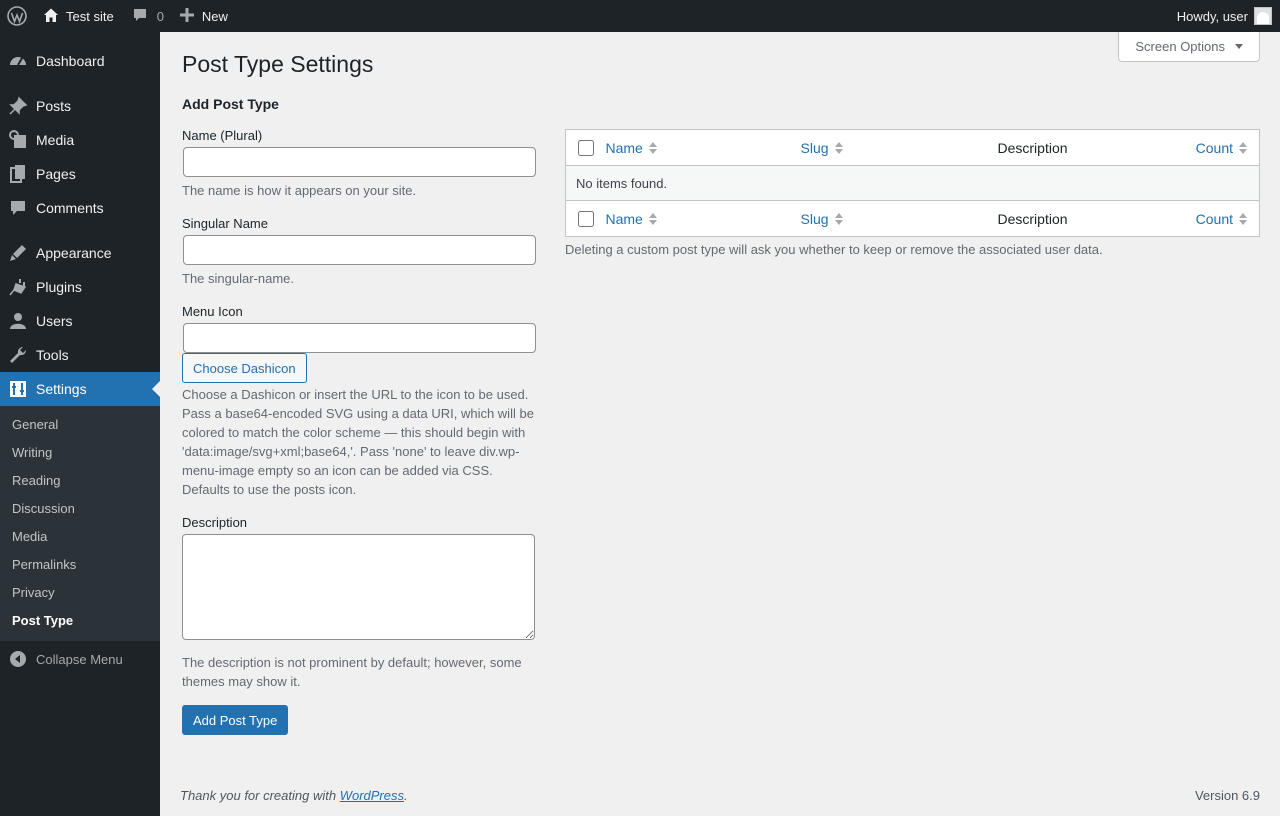  I want to click on sort-slug-link: Slug, so click(822, 148).